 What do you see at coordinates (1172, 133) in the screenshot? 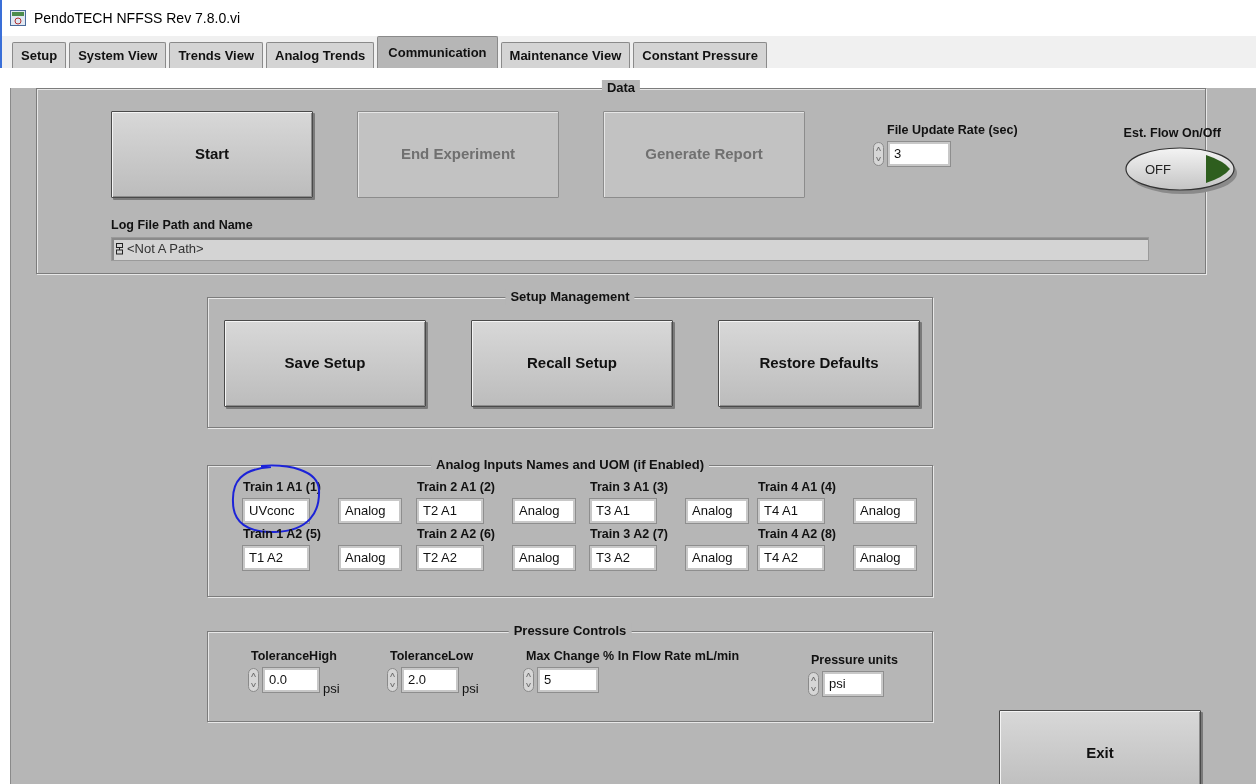
I see `toggle-label: Est. Flow On/Off` at bounding box center [1172, 133].